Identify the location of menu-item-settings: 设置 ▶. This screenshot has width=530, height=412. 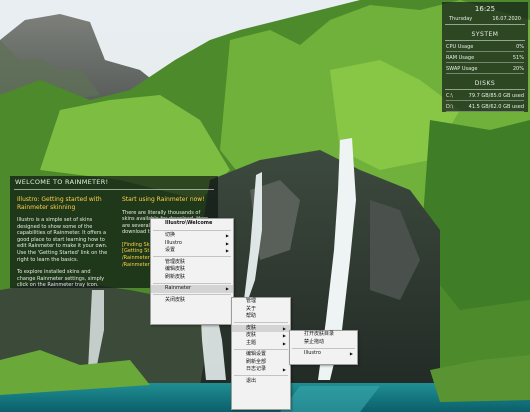
(192, 251).